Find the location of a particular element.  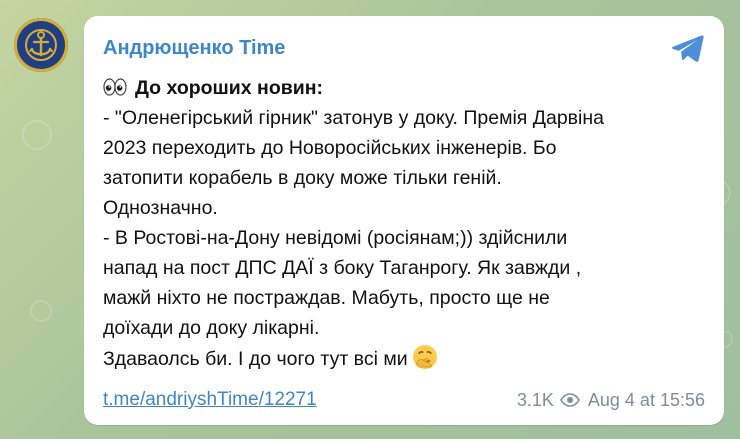

post-heading-line: До хороших новин: is located at coordinates (405, 88).